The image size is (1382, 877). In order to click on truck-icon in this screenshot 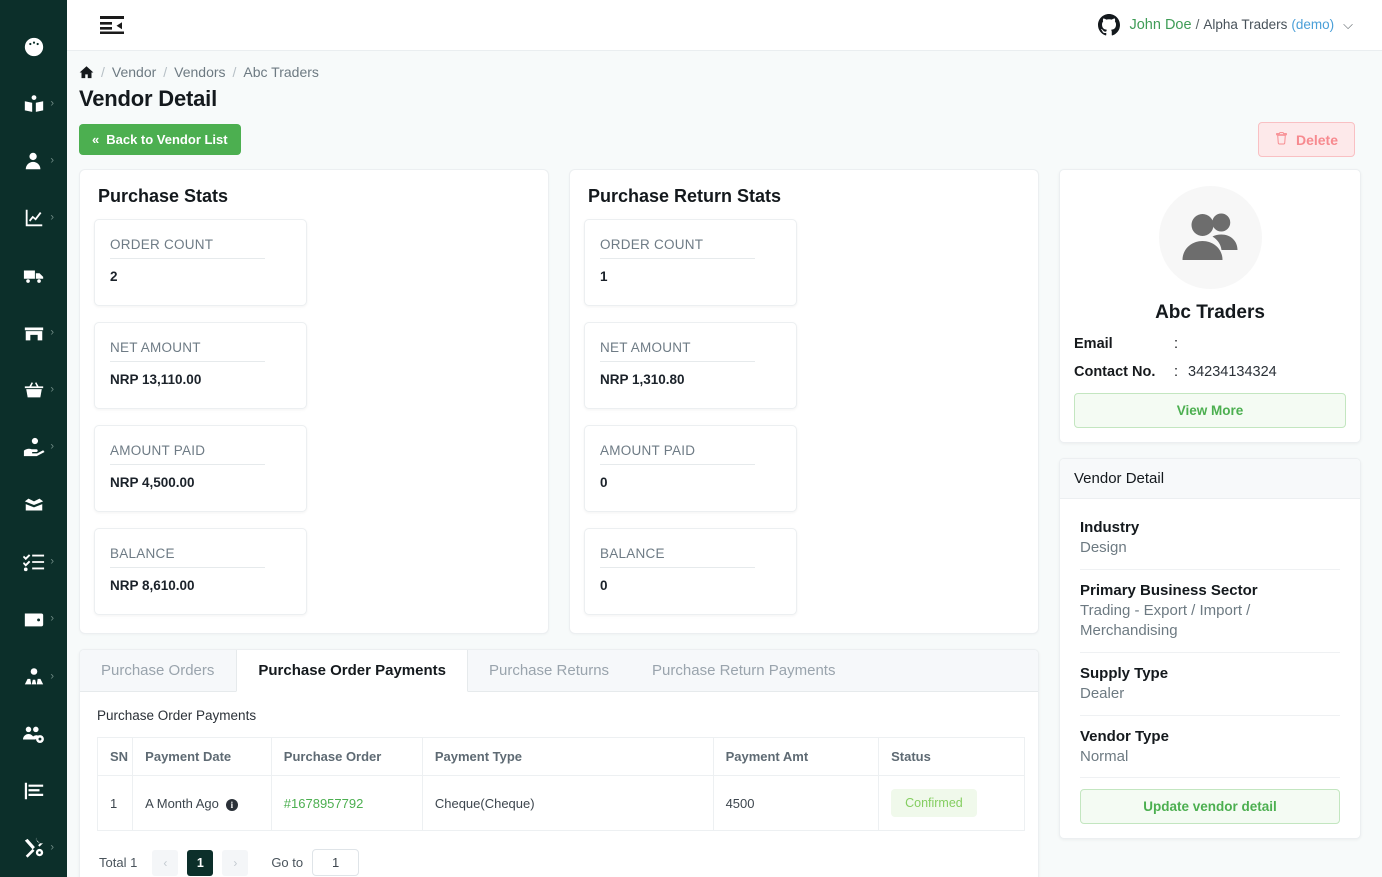, I will do `click(34, 276)`.